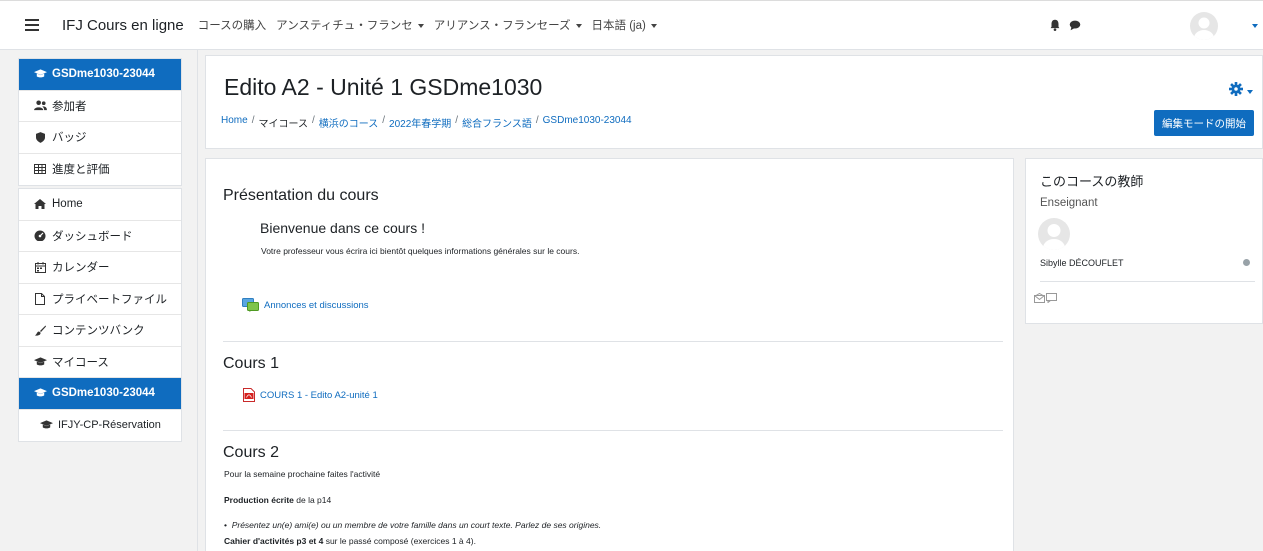 The width and height of the screenshot is (1263, 551). I want to click on activity-forum: Annonces et discussions, so click(305, 305).